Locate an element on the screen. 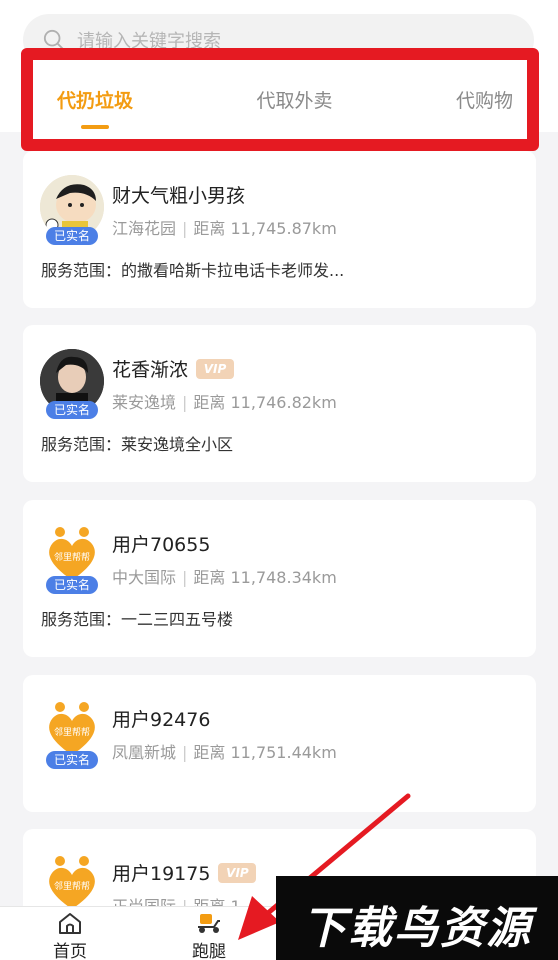  active-tab-indicator is located at coordinates (95, 127).